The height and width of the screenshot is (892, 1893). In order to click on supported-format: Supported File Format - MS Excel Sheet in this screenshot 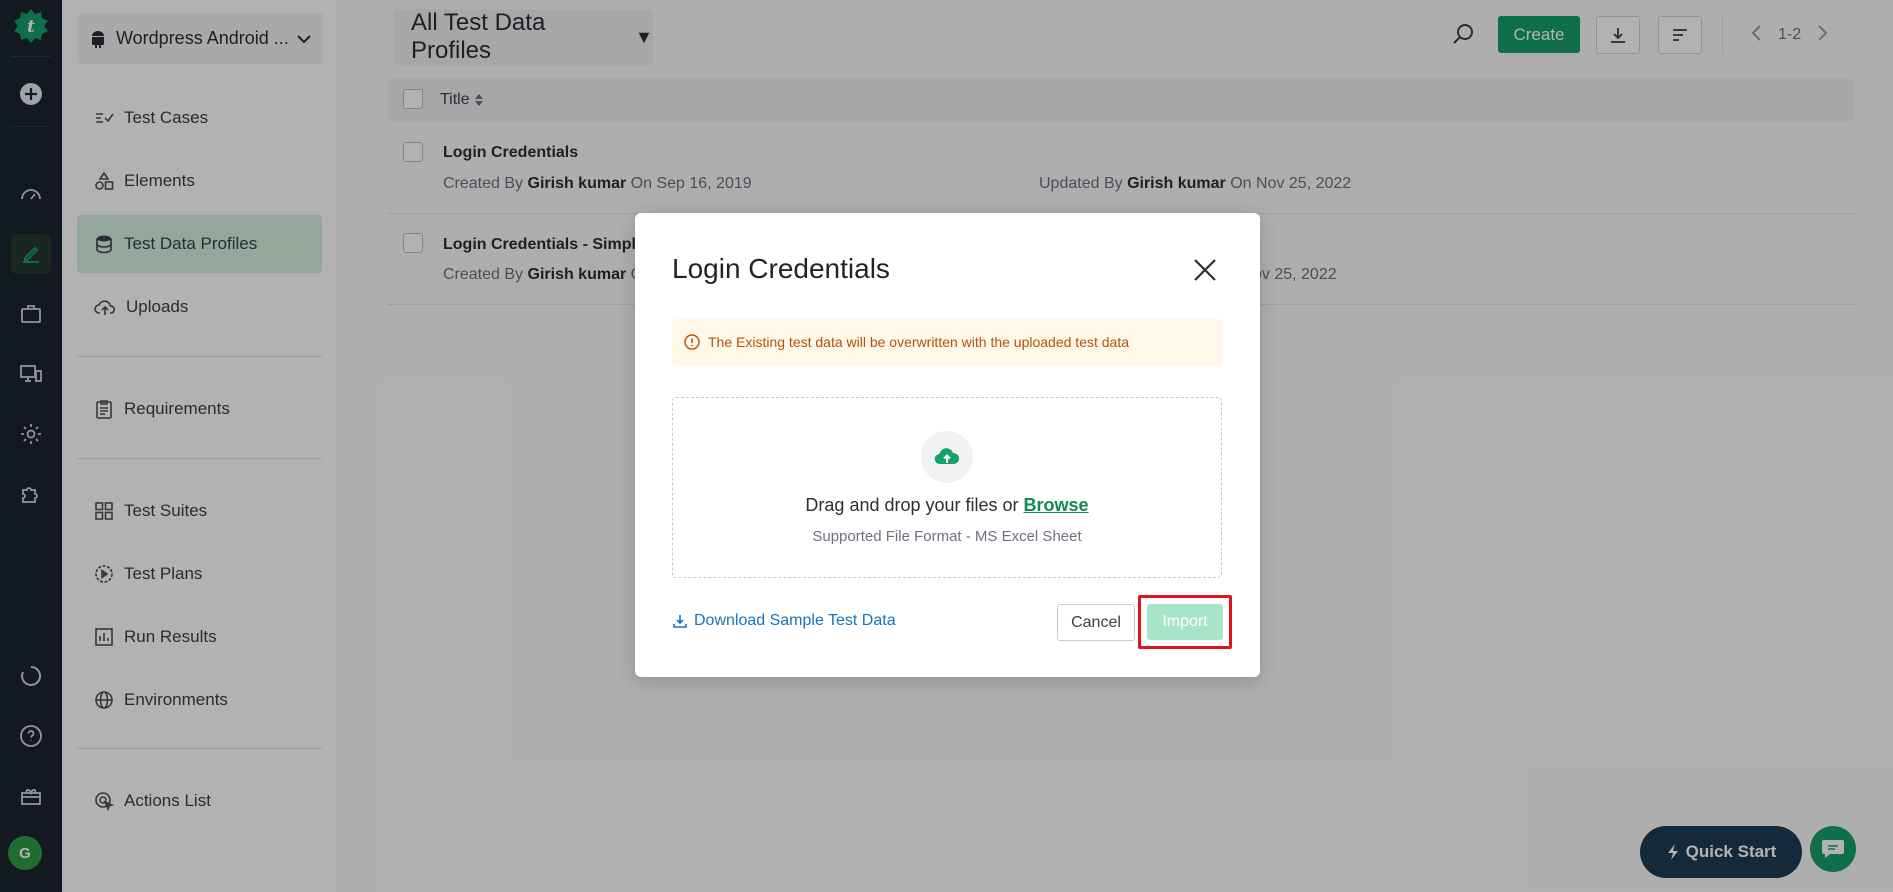, I will do `click(947, 536)`.